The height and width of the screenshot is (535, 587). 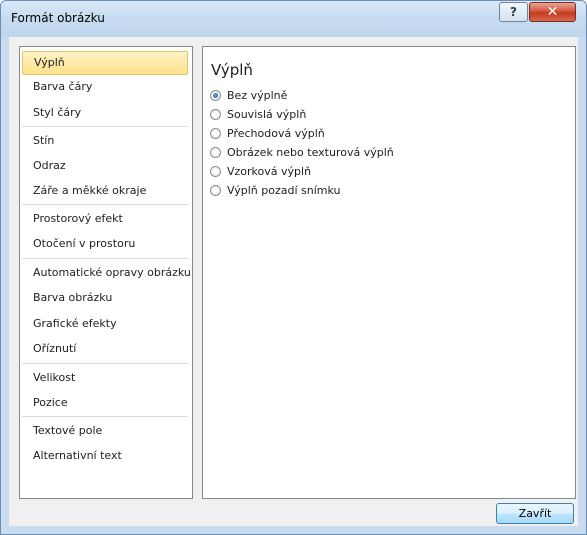 What do you see at coordinates (105, 349) in the screenshot?
I see `nav-item-crop: Oříznutí` at bounding box center [105, 349].